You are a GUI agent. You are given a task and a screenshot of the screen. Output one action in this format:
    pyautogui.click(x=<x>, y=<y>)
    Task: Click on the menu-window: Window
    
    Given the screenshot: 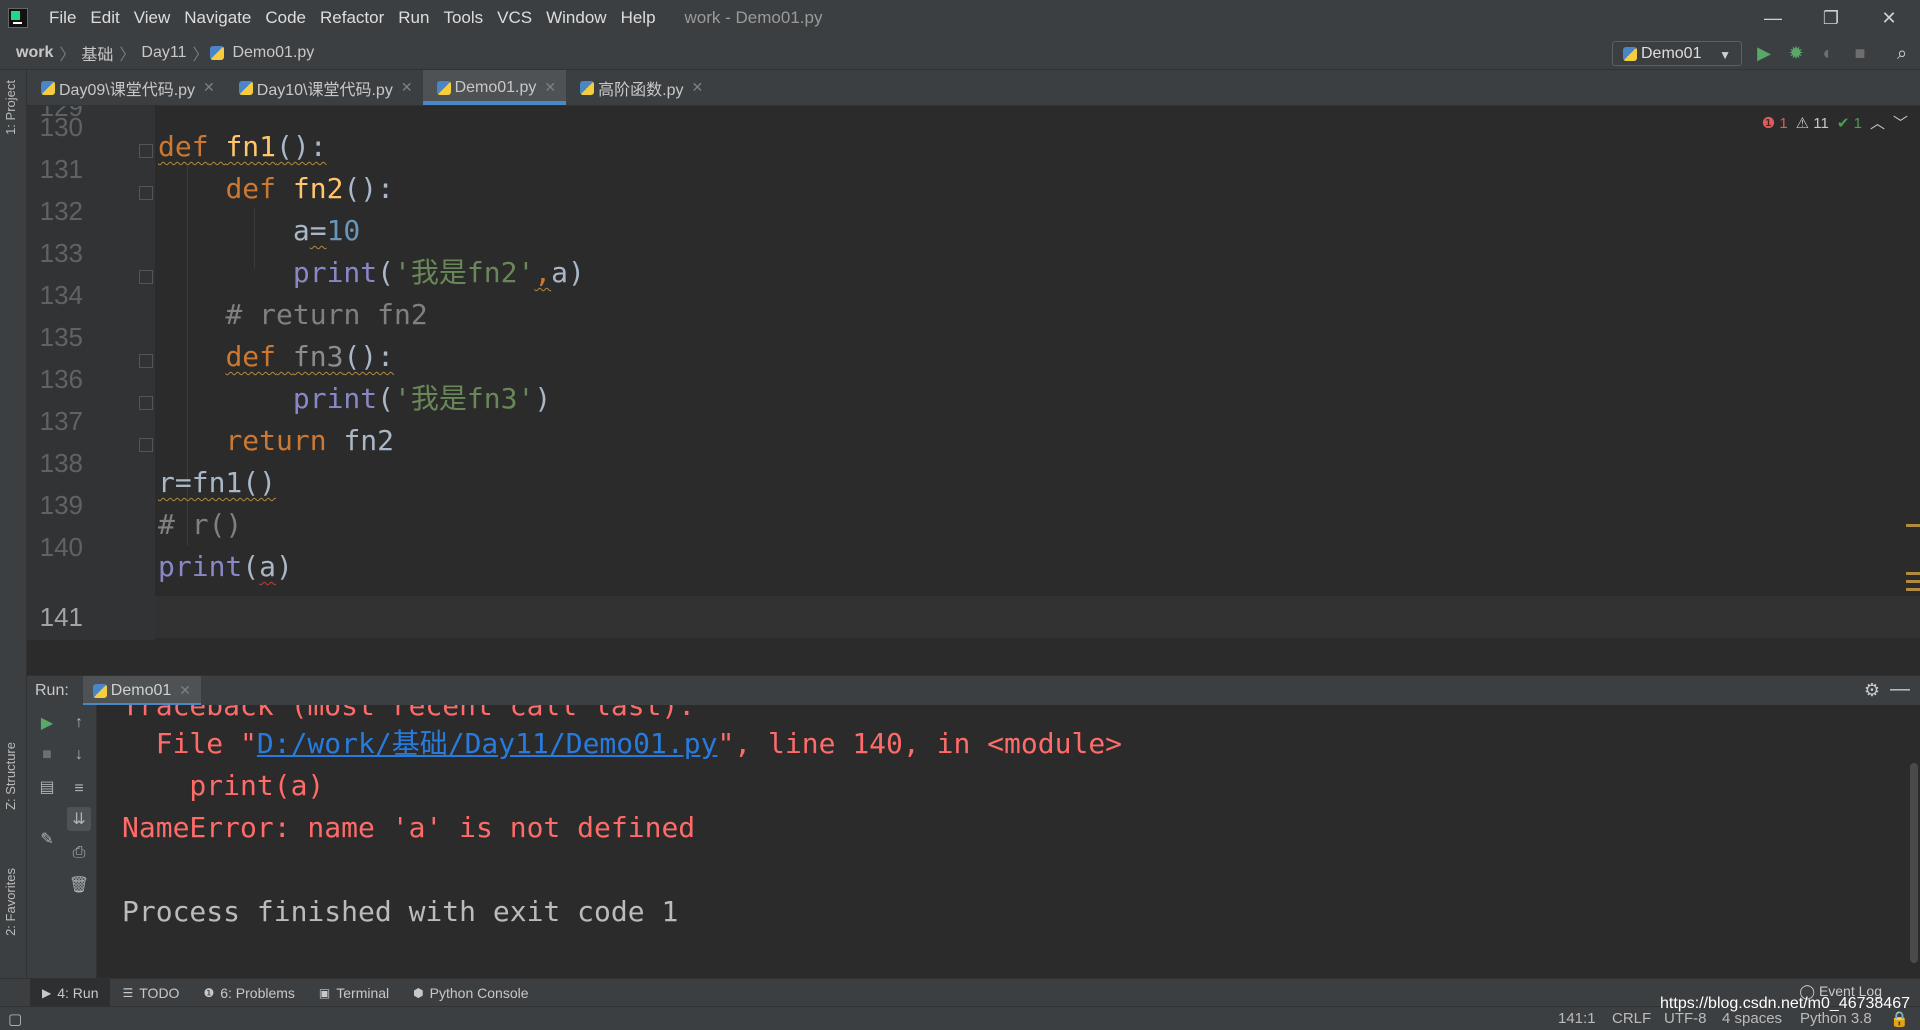 What is the action you would take?
    pyautogui.click(x=576, y=18)
    